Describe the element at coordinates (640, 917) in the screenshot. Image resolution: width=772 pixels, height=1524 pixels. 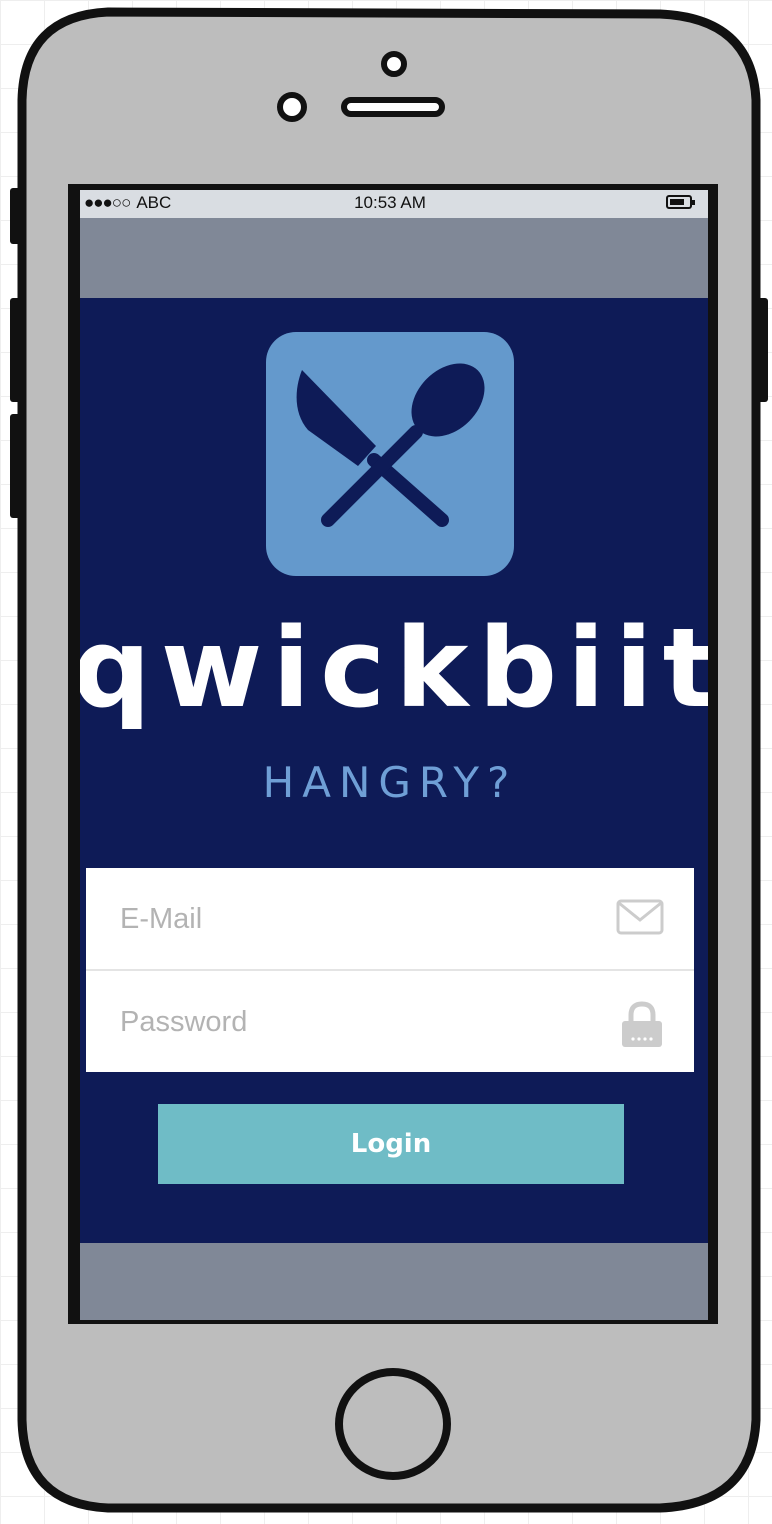
I see `envelope-icon` at that location.